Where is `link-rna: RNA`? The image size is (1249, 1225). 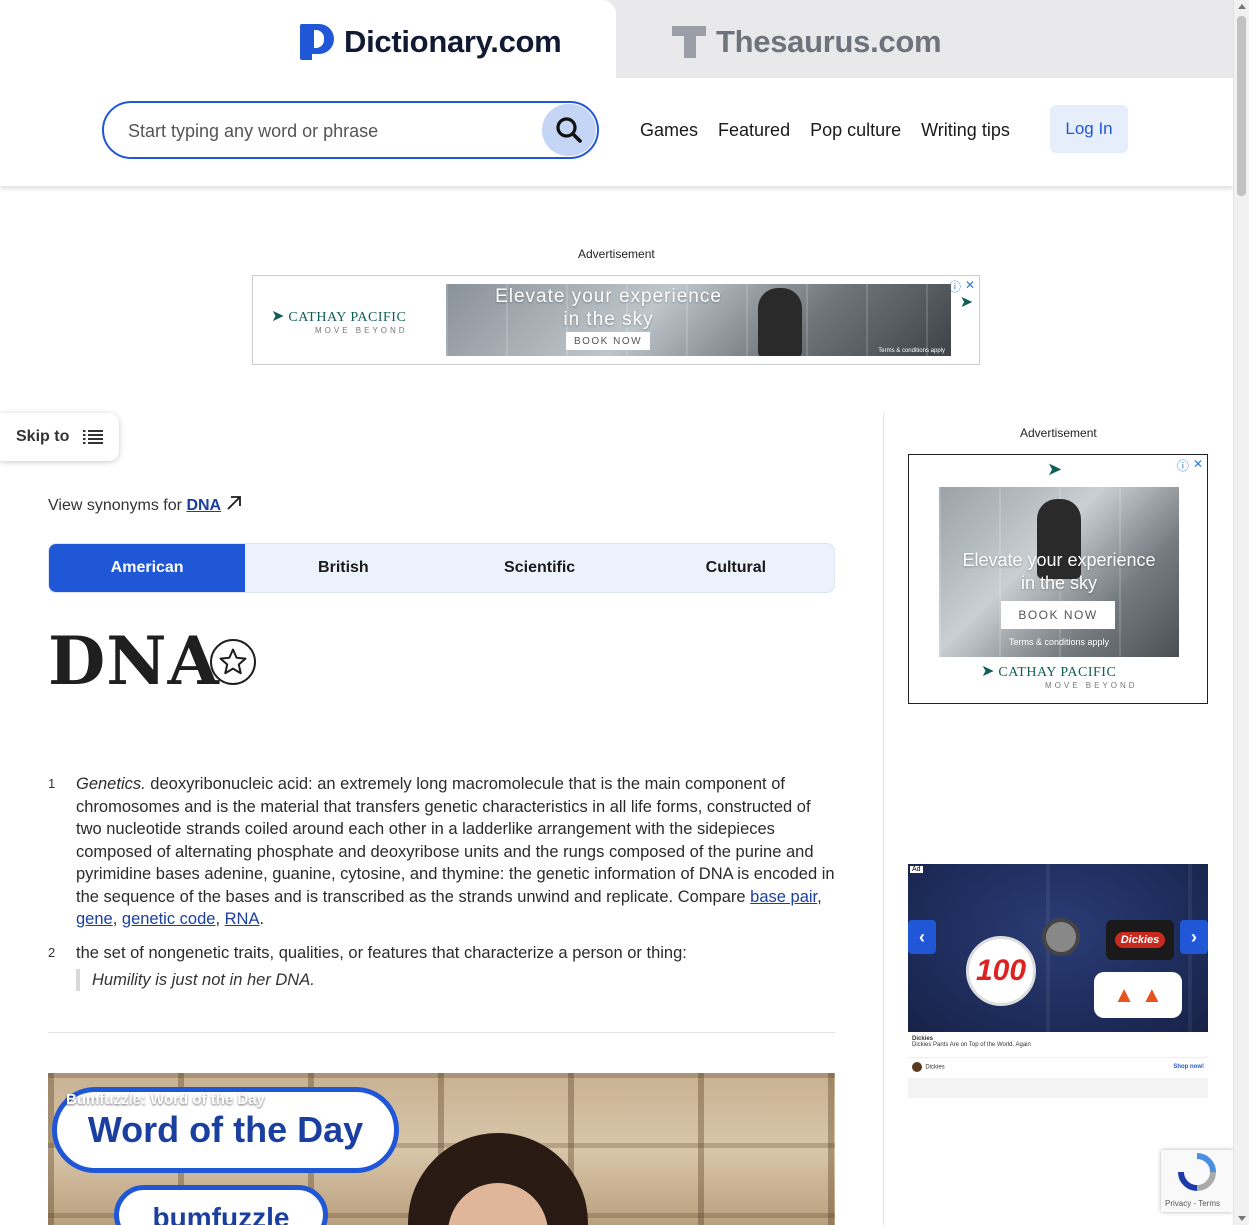 link-rna: RNA is located at coordinates (242, 919).